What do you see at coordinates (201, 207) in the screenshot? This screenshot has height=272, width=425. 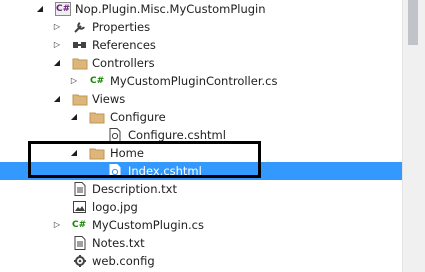 I see `tree-item-logo-jpg: logo.jpg` at bounding box center [201, 207].